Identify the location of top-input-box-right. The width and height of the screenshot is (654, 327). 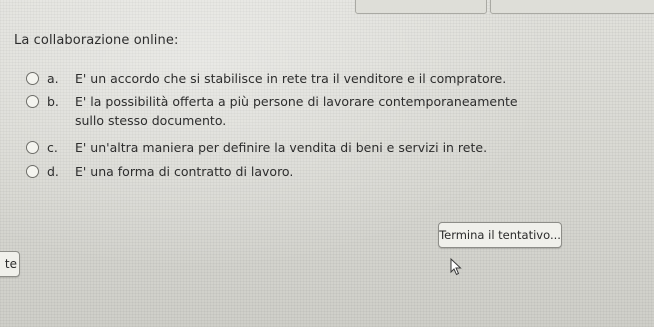
(572, 7).